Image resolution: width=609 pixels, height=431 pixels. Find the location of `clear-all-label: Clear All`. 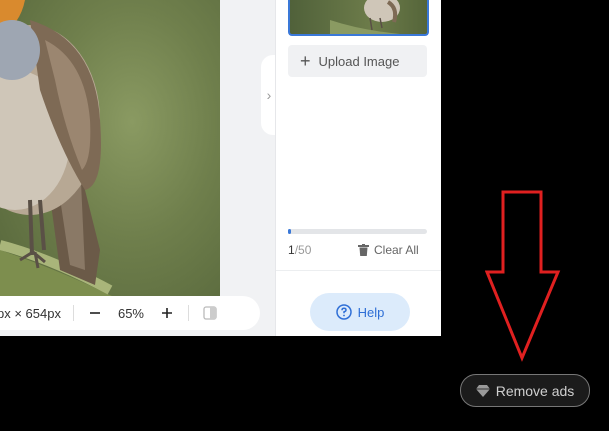

clear-all-label: Clear All is located at coordinates (396, 250).